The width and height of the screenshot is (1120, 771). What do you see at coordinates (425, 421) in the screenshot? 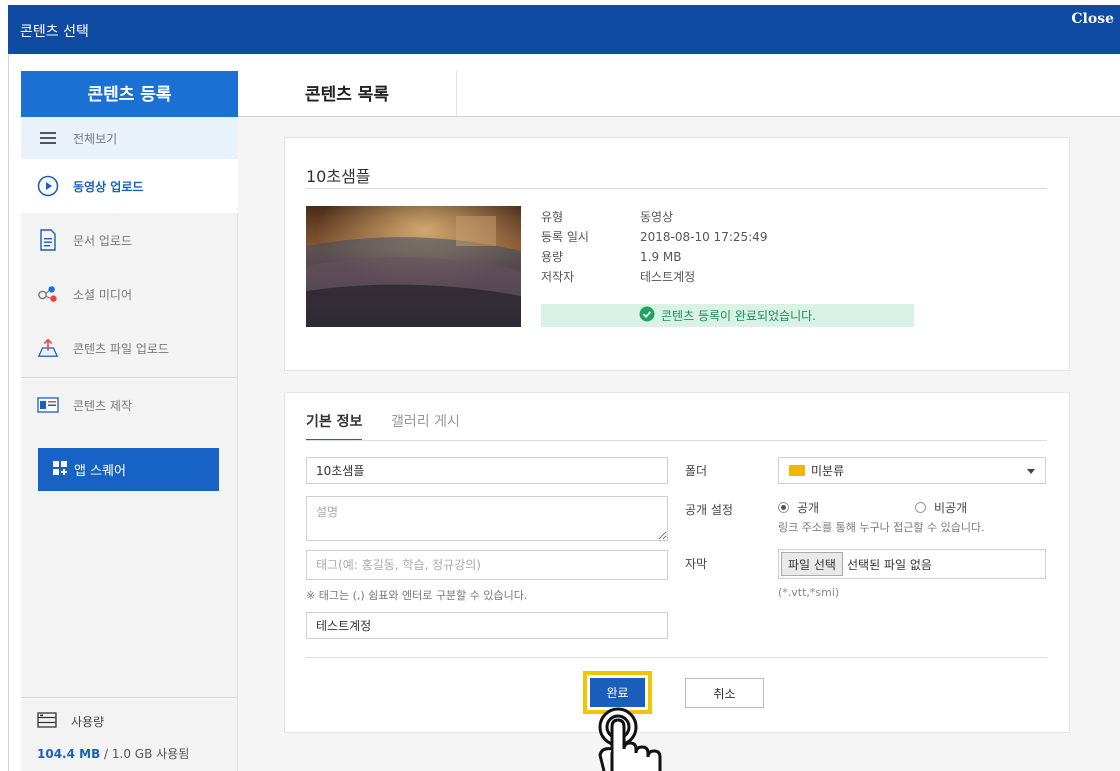
I see `tab-gallery-post: 갤러리 게시` at bounding box center [425, 421].